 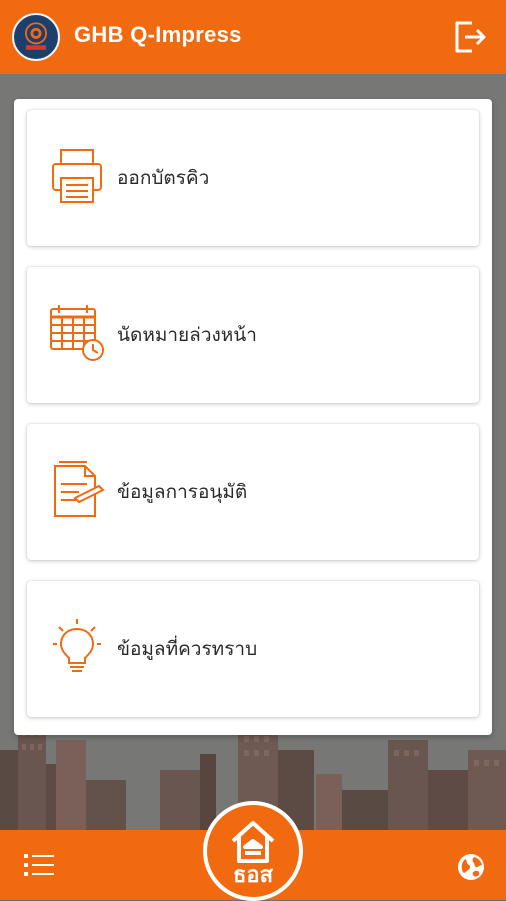 I want to click on document-pen-icon, so click(x=77, y=490).